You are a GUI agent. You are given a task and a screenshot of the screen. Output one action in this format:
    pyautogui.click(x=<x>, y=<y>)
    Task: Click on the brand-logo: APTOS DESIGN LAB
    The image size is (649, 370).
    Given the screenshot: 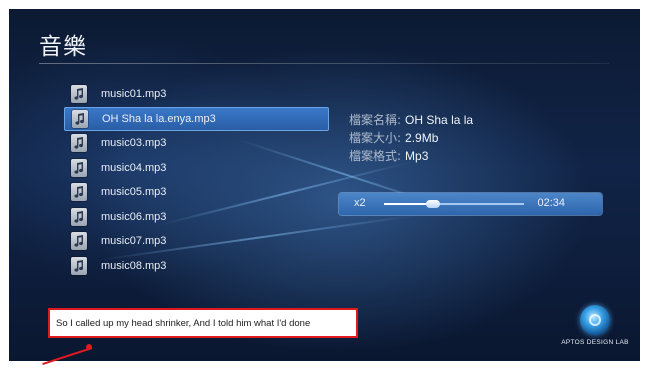 What is the action you would take?
    pyautogui.click(x=595, y=325)
    